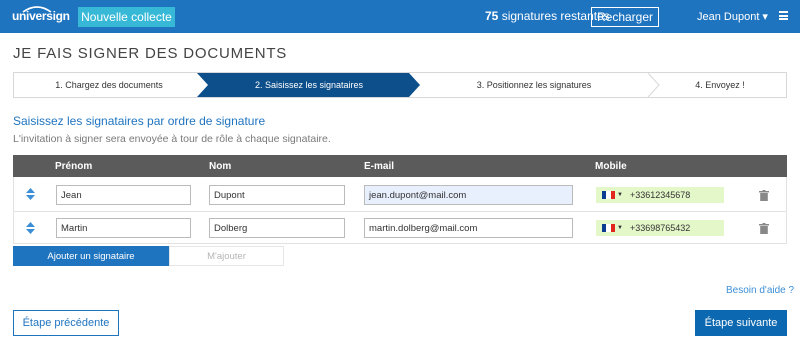 The image size is (800, 357). Describe the element at coordinates (379, 166) in the screenshot. I see `header-email: E-mail` at that location.